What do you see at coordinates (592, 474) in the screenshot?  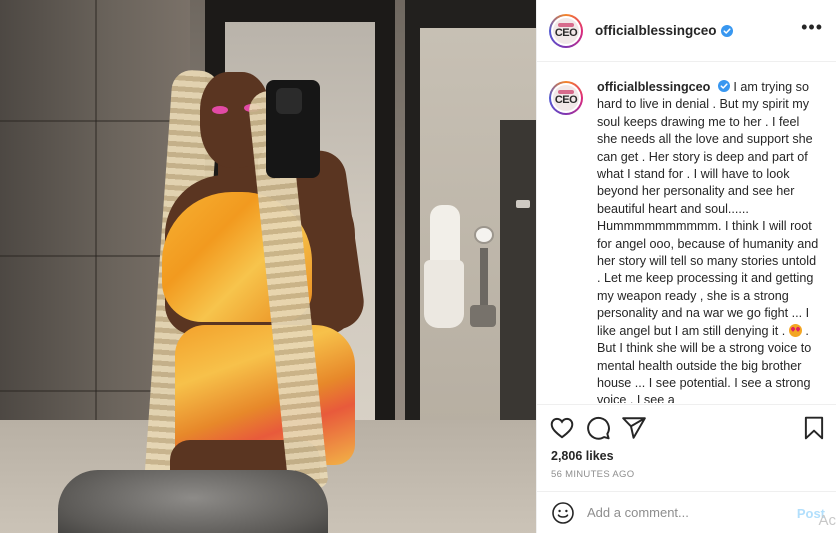 I see `post-timestamp: 56 MINUTES AGO` at bounding box center [592, 474].